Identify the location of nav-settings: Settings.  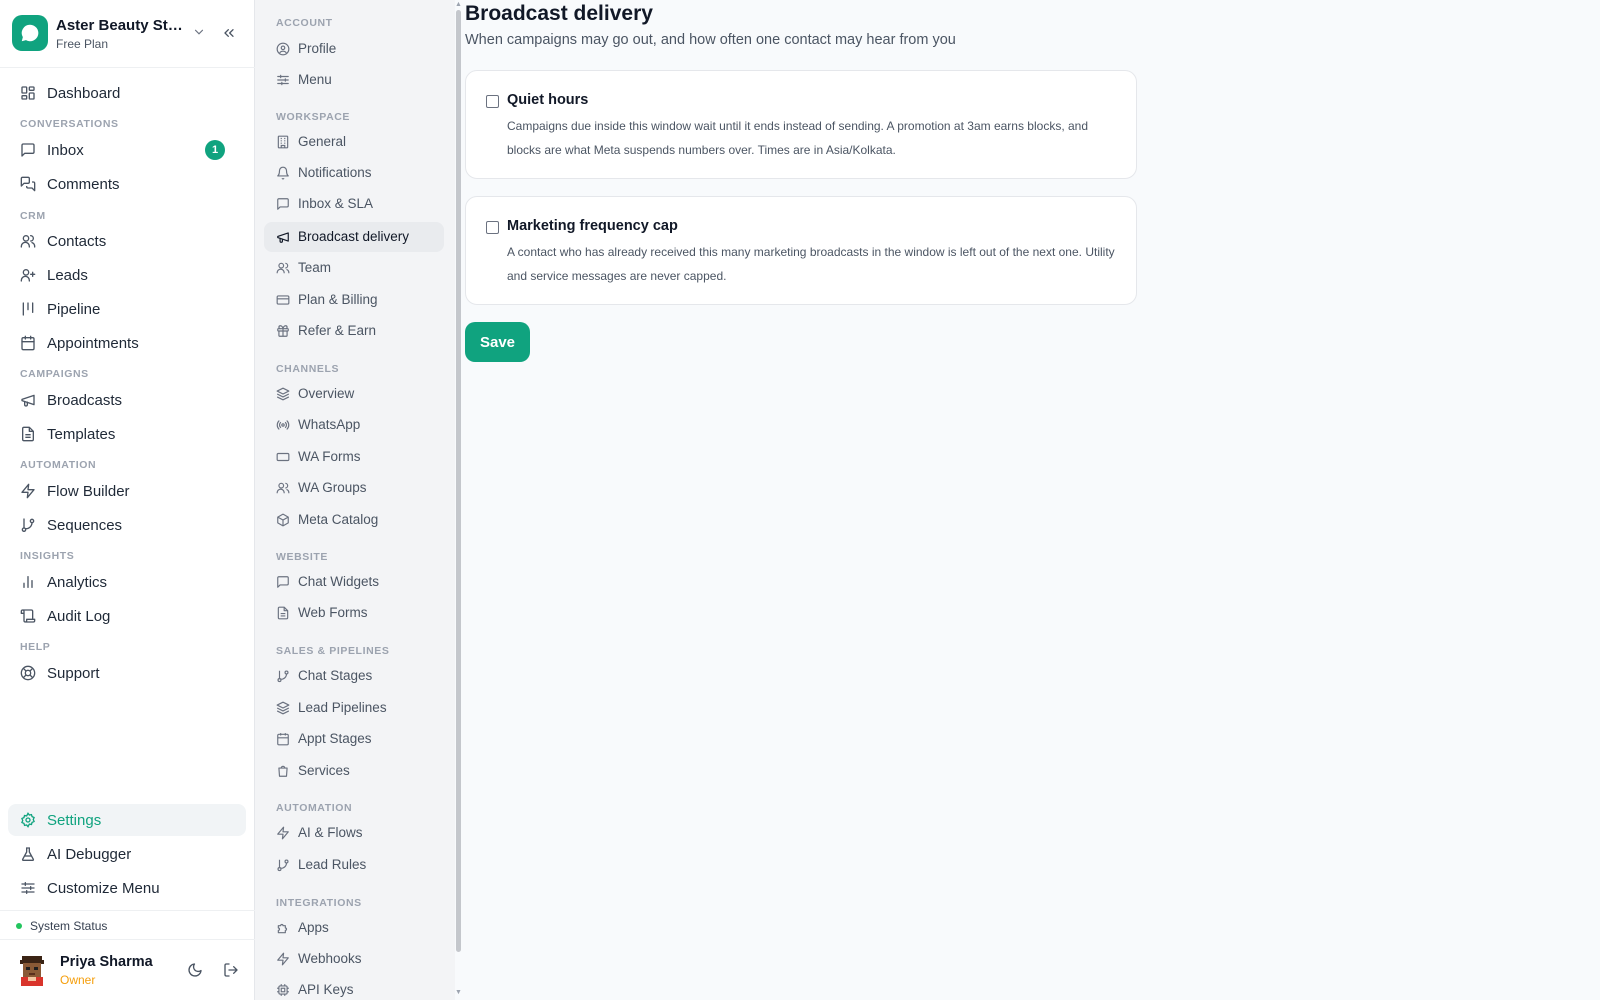
(127, 820).